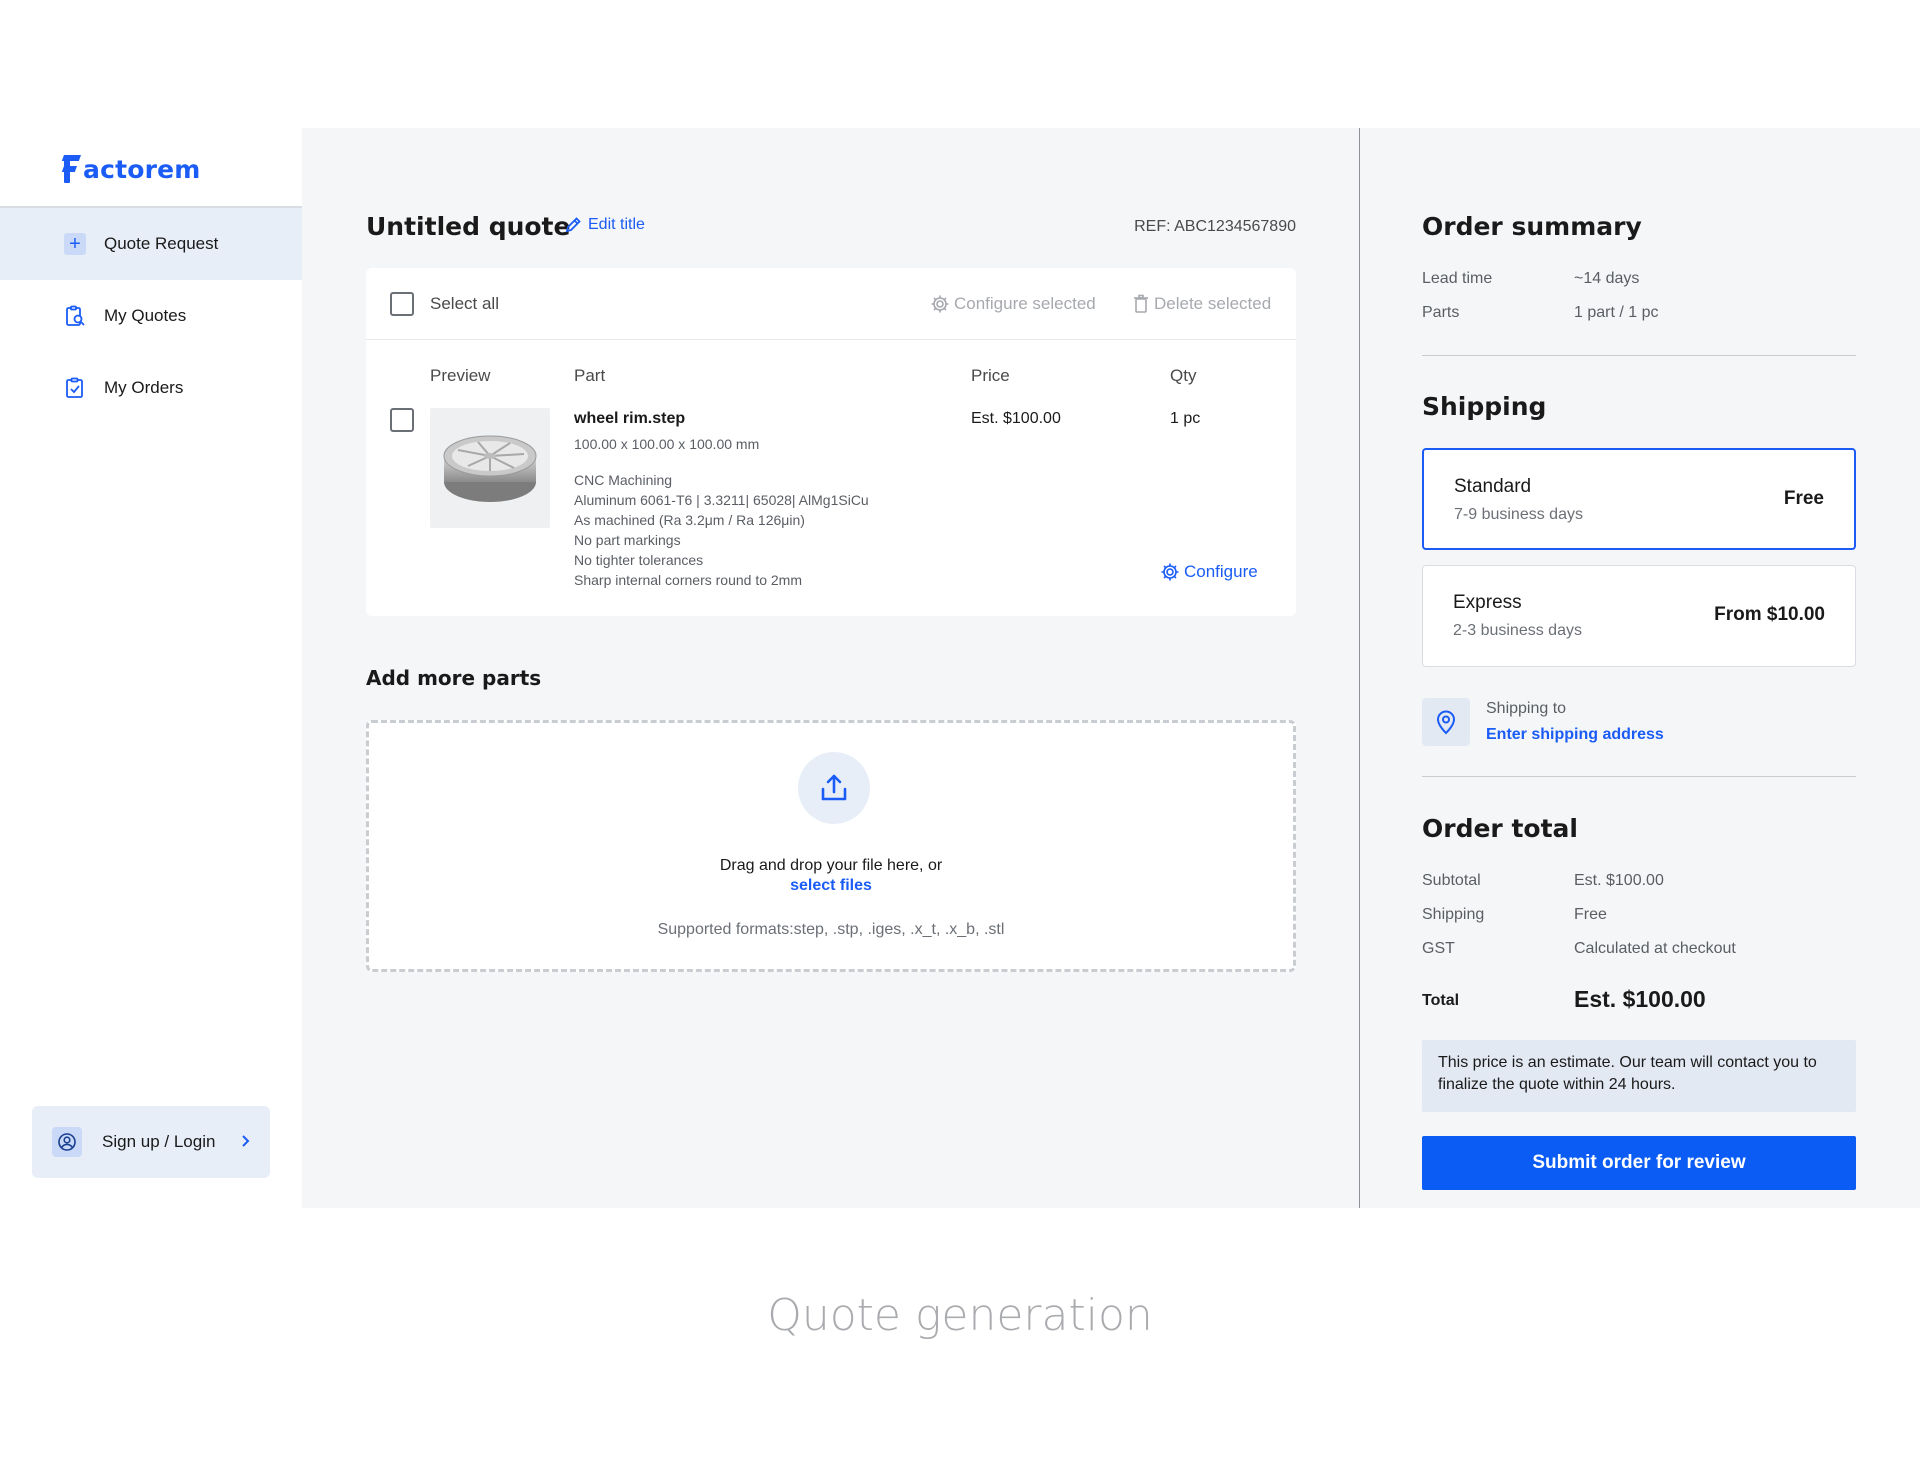 The width and height of the screenshot is (1920, 1474). I want to click on subtotal-value: Est. $100.00, so click(1619, 880).